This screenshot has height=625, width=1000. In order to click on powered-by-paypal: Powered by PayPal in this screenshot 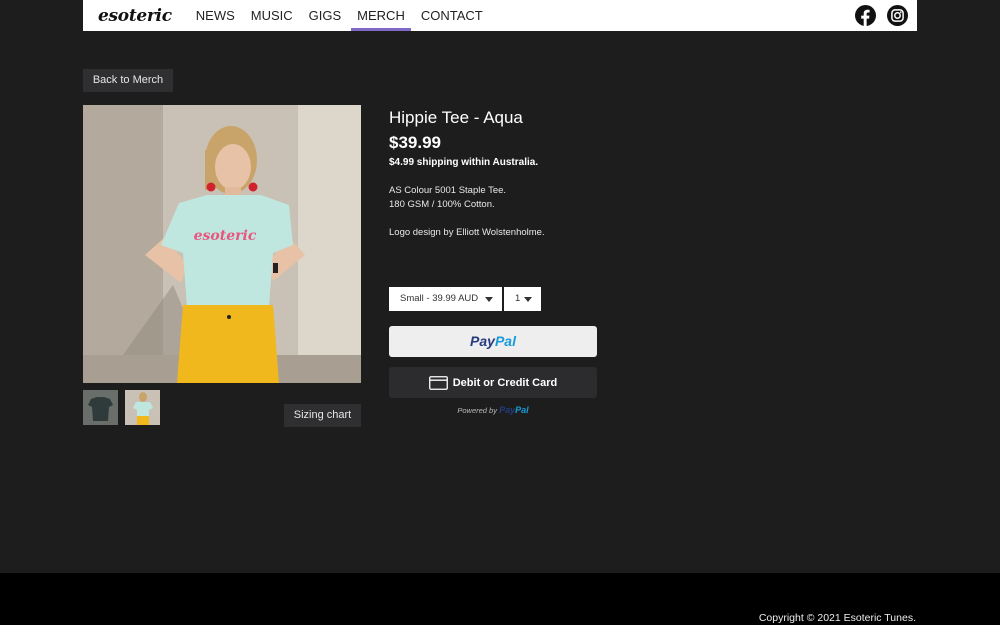, I will do `click(493, 410)`.